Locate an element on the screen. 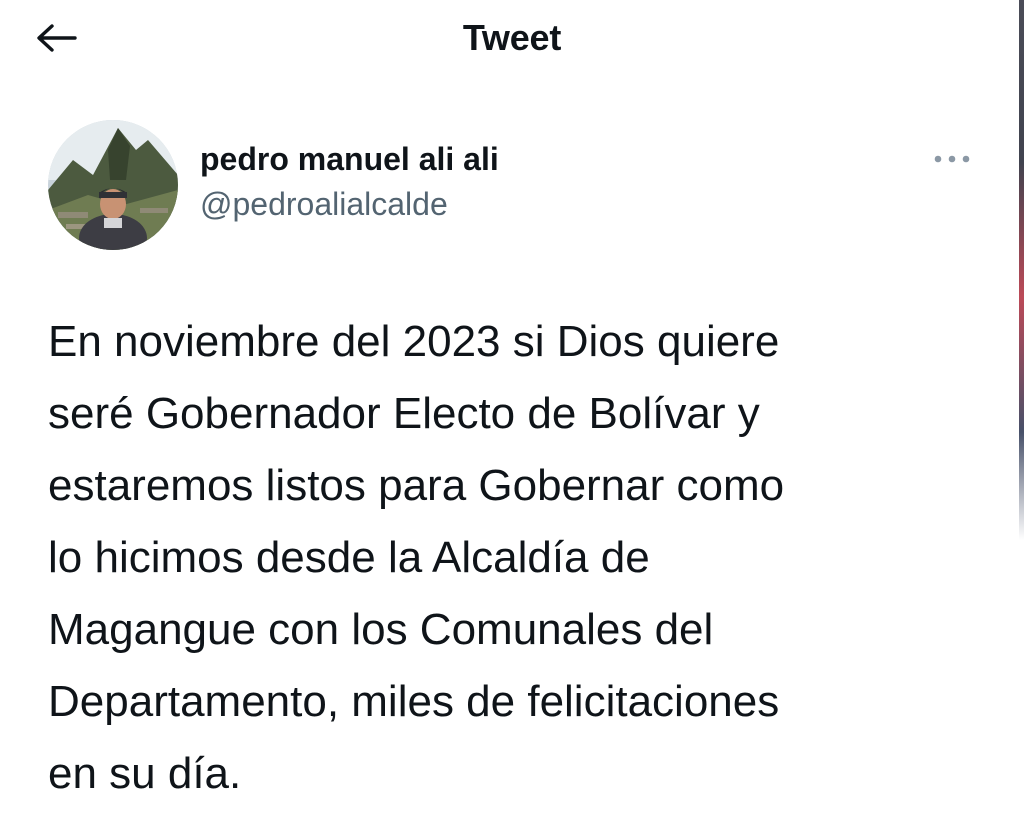 Image resolution: width=1024 pixels, height=820 pixels. more-horizontal-icon is located at coordinates (952, 159).